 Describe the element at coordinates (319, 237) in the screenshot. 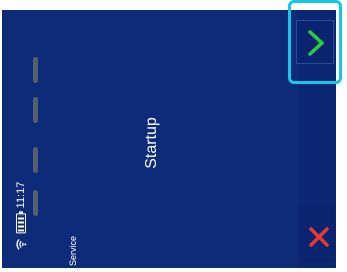

I see `close-icon` at that location.